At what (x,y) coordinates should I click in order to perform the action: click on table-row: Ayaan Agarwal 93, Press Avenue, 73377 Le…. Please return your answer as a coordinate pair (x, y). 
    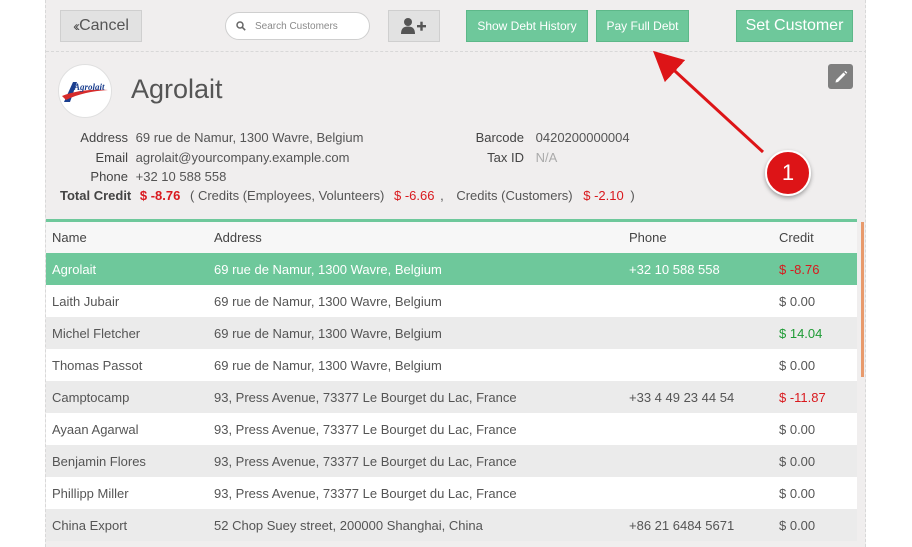
    Looking at the image, I should click on (451, 429).